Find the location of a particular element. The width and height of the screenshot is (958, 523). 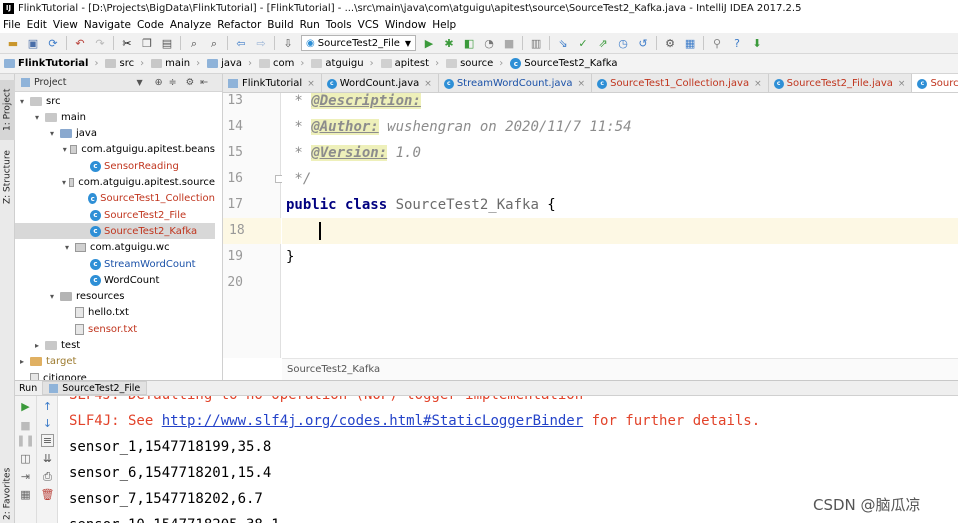

paste-icon: ▤ is located at coordinates (167, 43).